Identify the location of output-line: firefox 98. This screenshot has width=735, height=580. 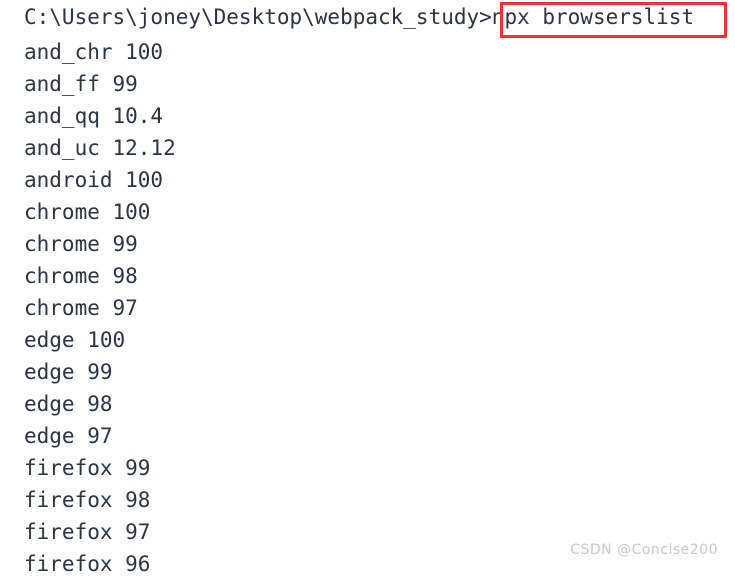
(87, 500).